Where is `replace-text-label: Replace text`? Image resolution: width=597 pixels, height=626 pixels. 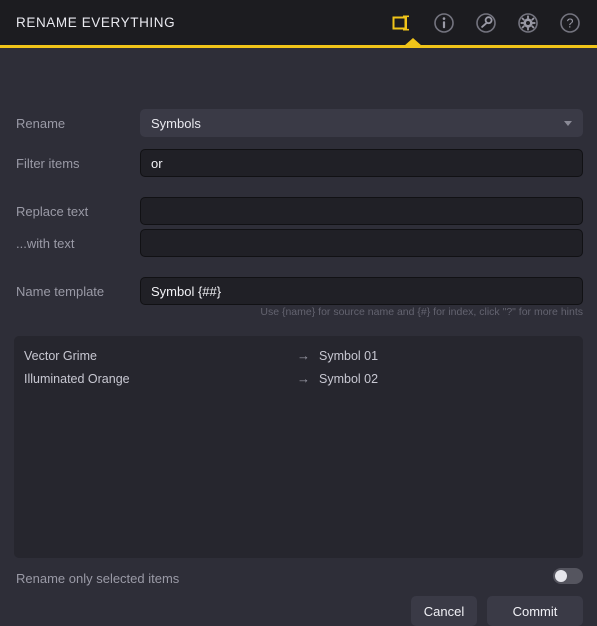
replace-text-label: Replace text is located at coordinates (52, 211).